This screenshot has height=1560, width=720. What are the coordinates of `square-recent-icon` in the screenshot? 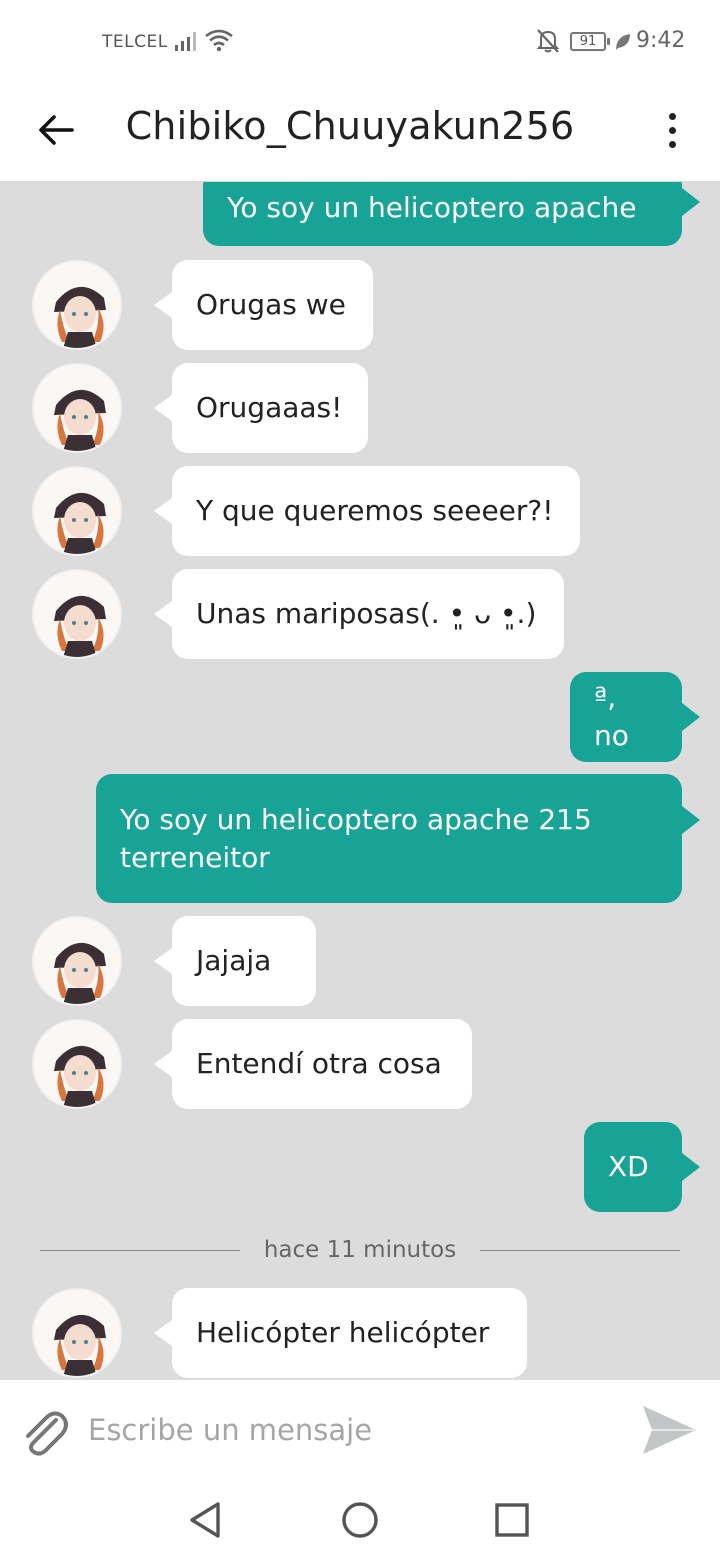 It's located at (512, 1520).